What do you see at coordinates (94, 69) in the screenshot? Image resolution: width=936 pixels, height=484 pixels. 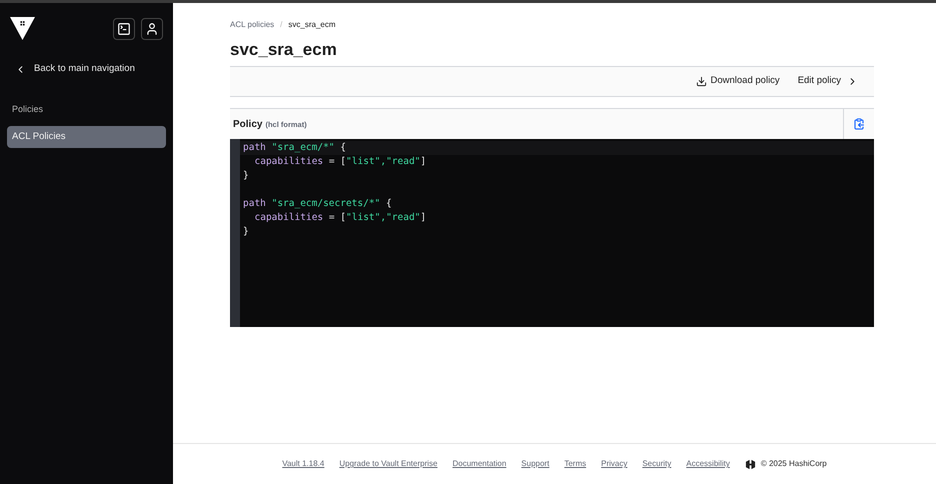 I see `back-link: Back to main navigation` at bounding box center [94, 69].